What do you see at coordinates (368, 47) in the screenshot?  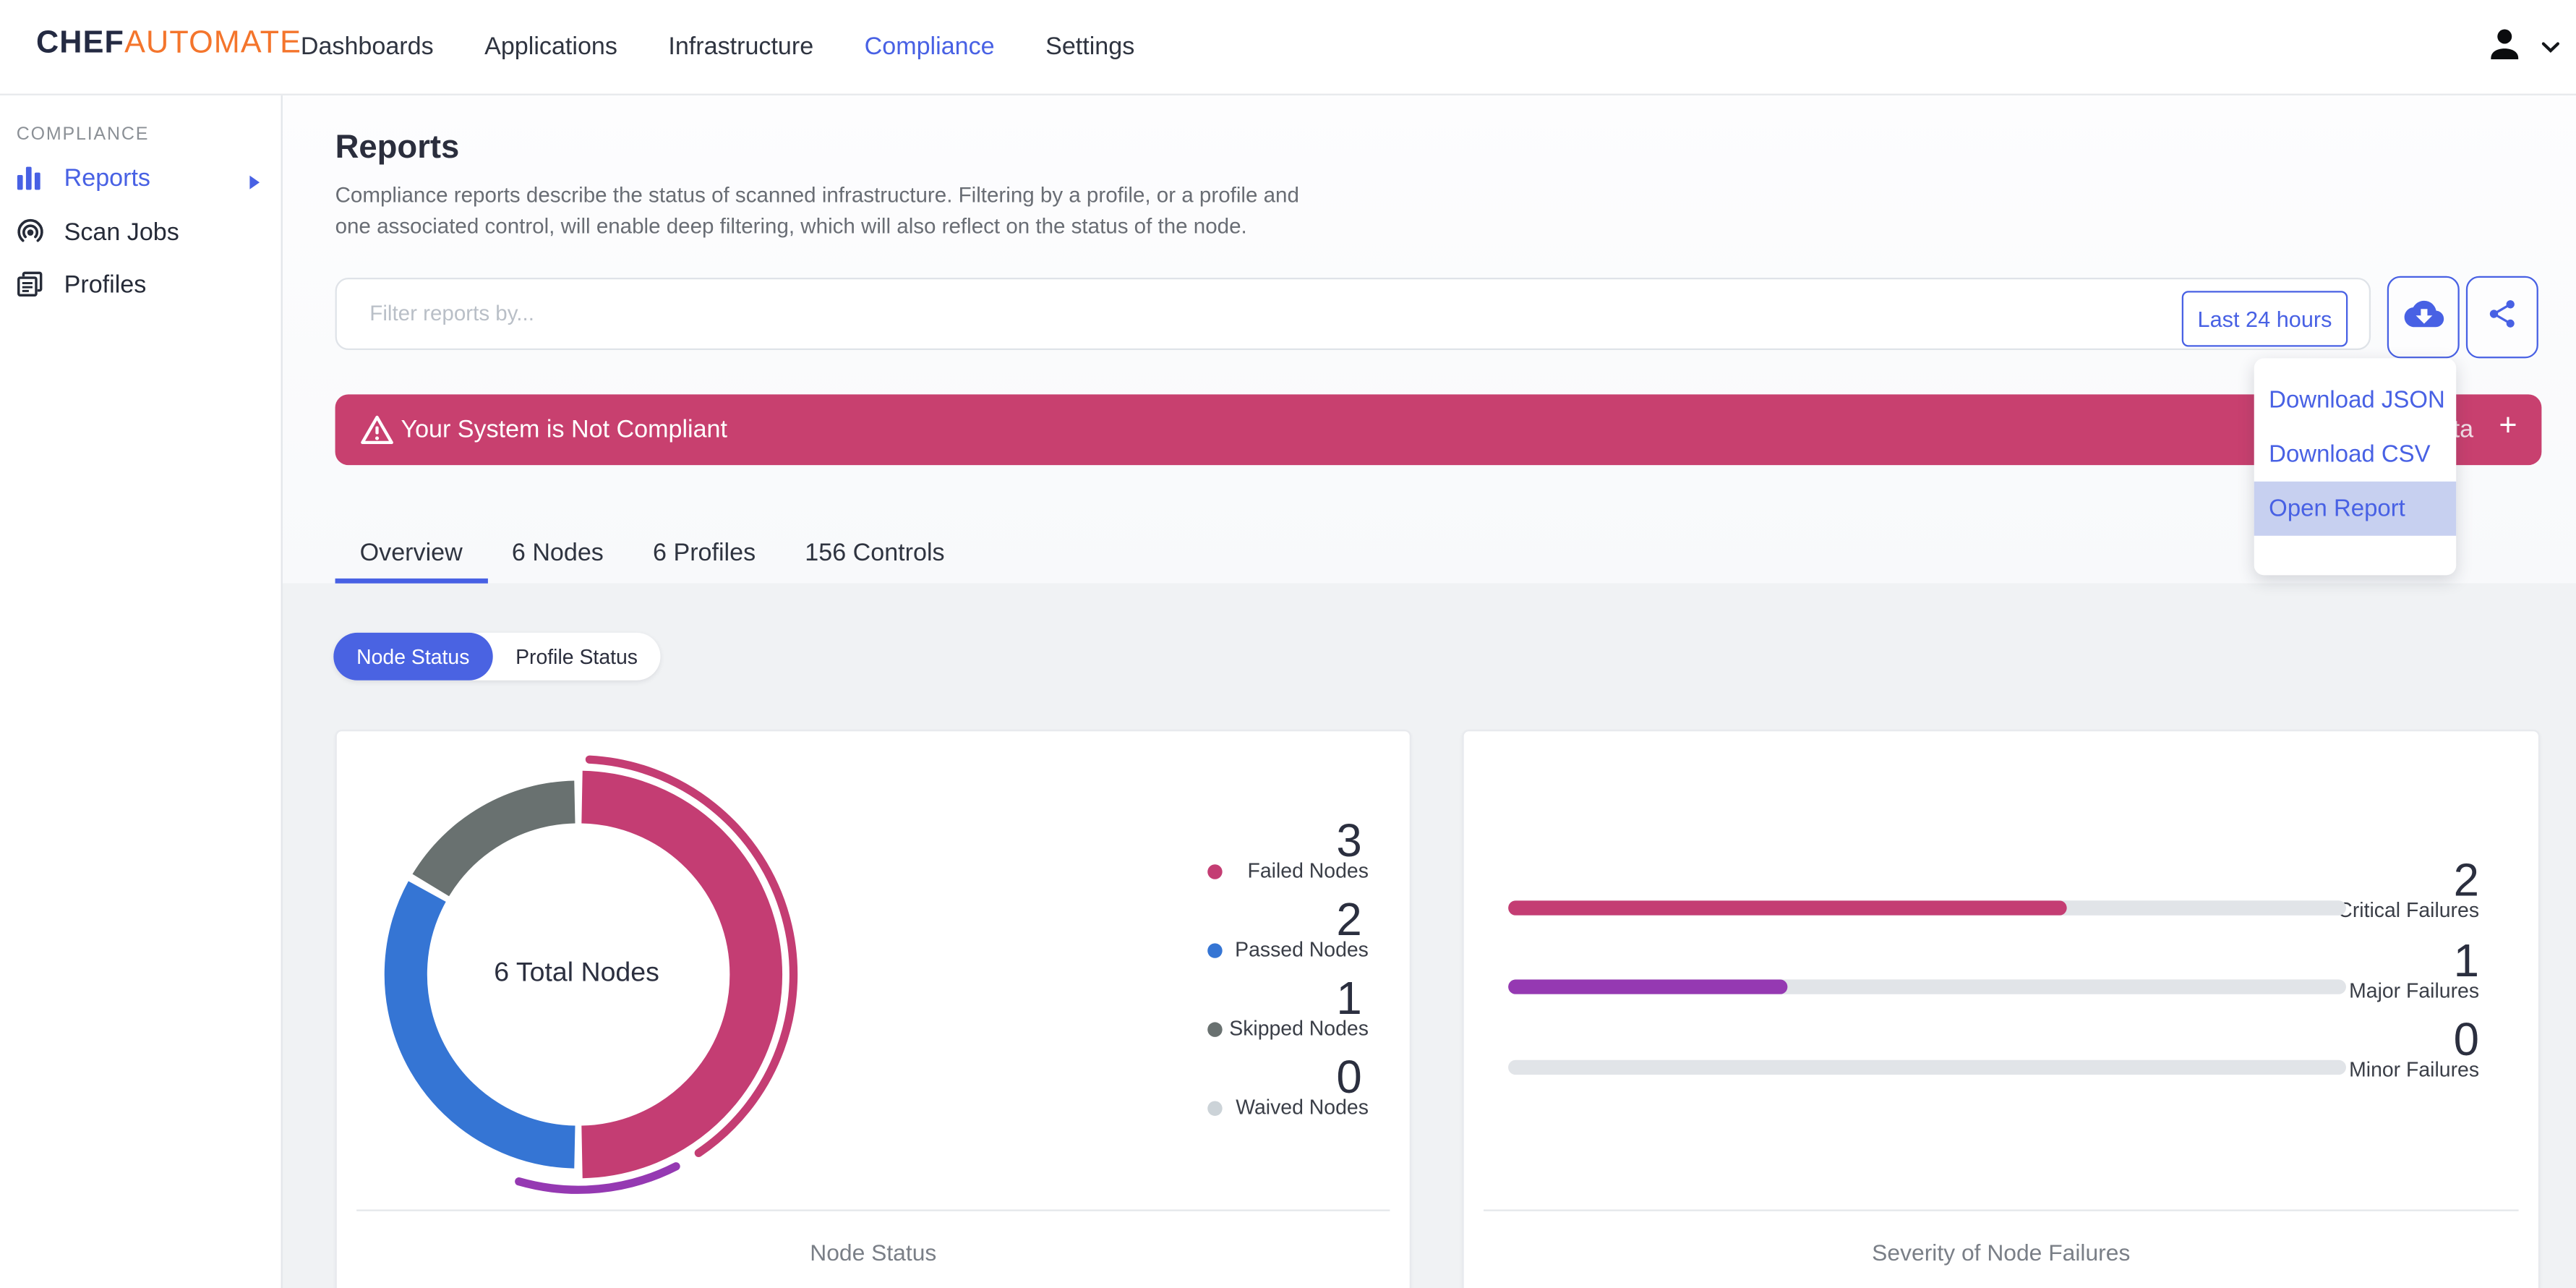 I see `nav-item-dashboards: Dashboards` at bounding box center [368, 47].